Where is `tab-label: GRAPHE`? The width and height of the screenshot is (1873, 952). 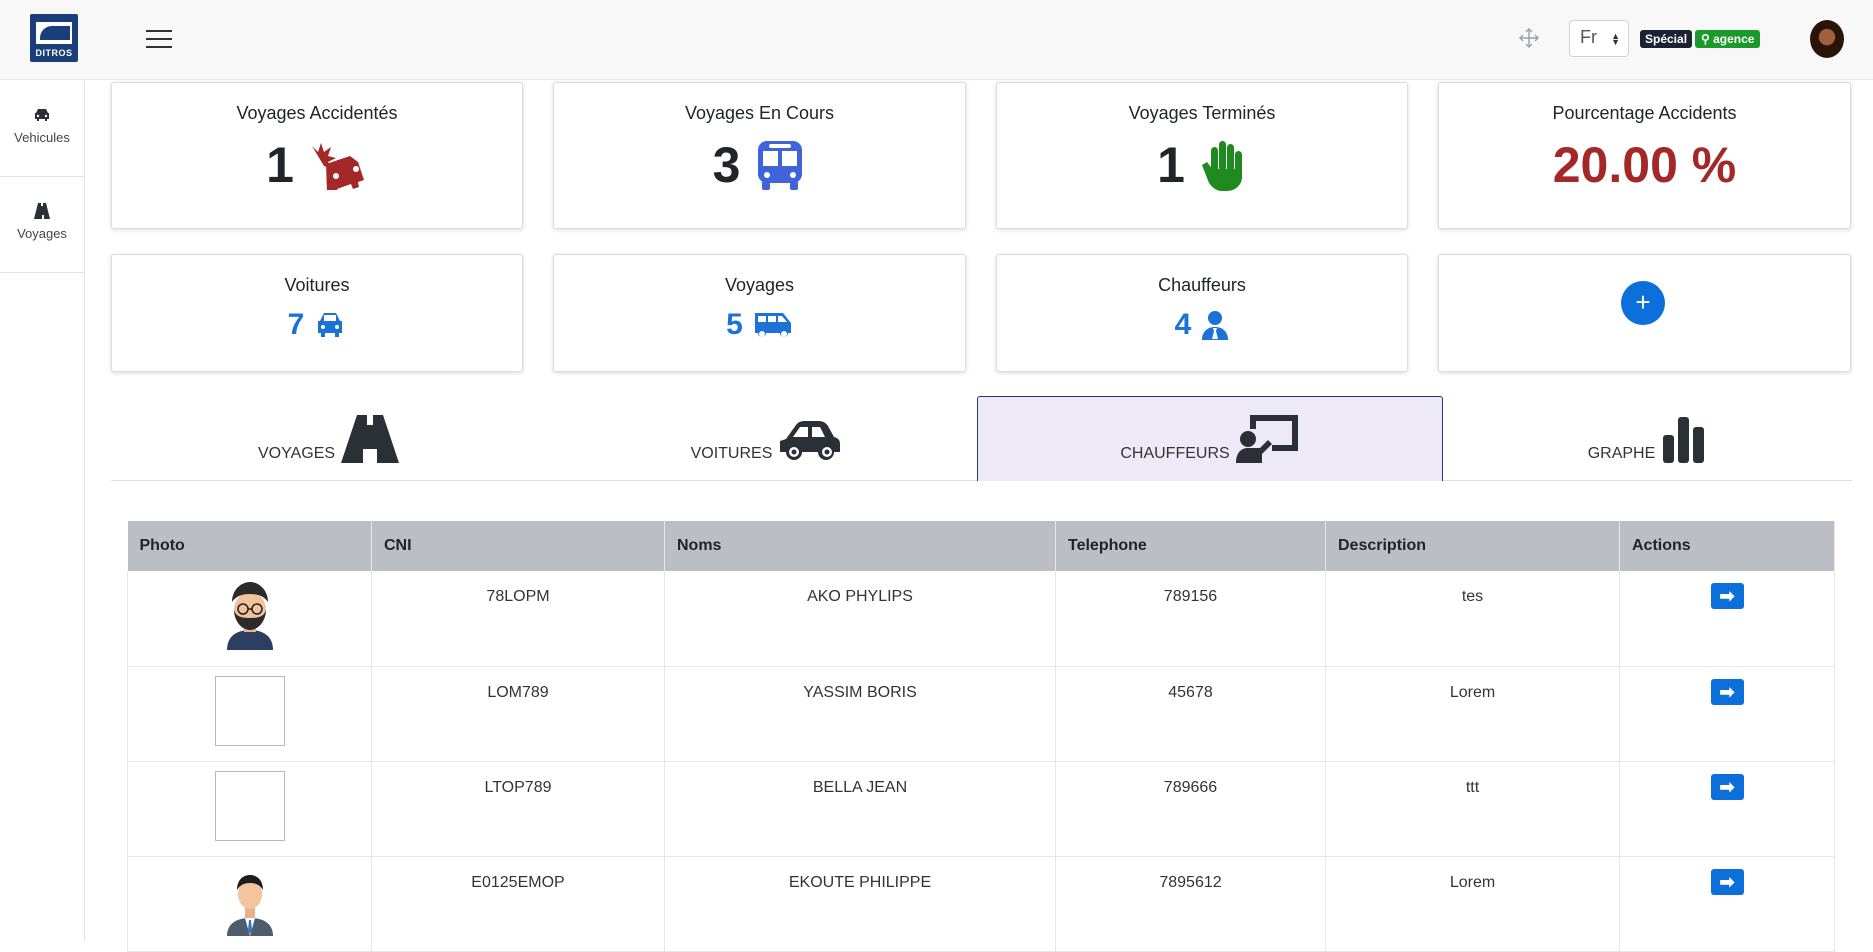
tab-label: GRAPHE is located at coordinates (1621, 453).